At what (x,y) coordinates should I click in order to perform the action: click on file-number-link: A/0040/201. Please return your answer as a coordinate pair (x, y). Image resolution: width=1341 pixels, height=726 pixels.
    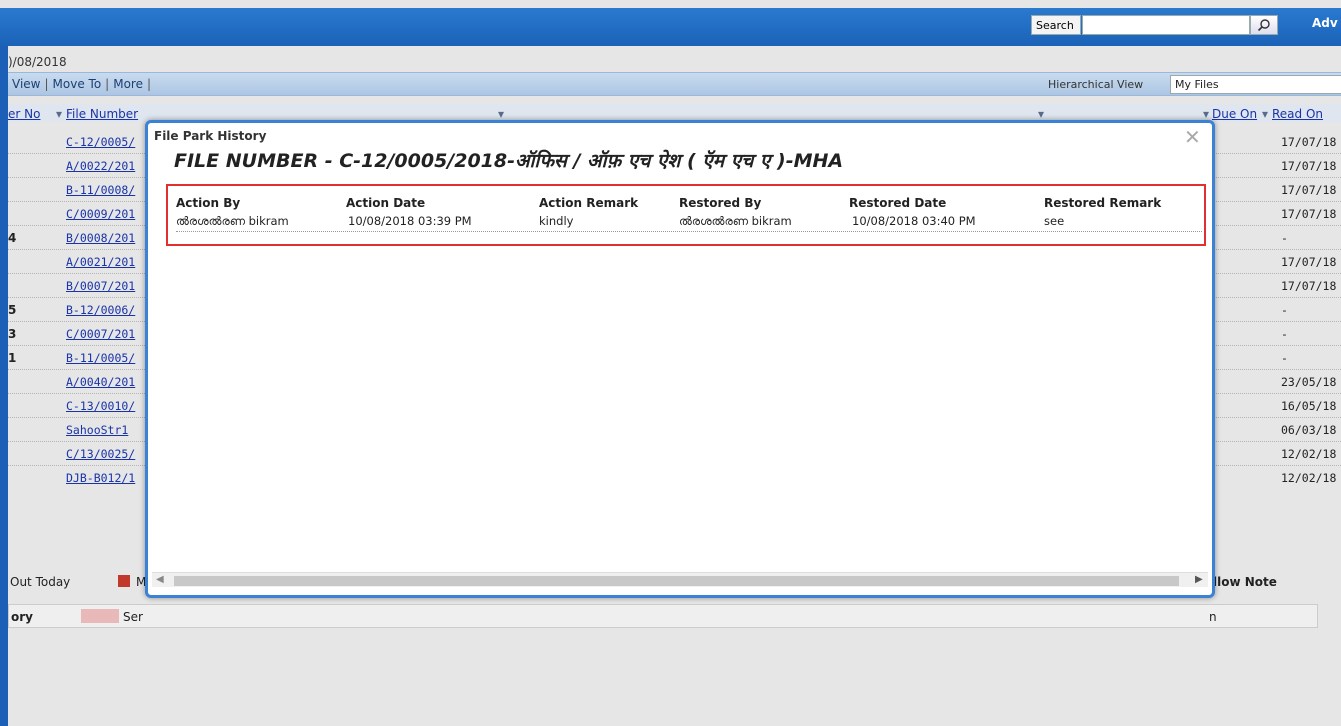
    Looking at the image, I should click on (100, 382).